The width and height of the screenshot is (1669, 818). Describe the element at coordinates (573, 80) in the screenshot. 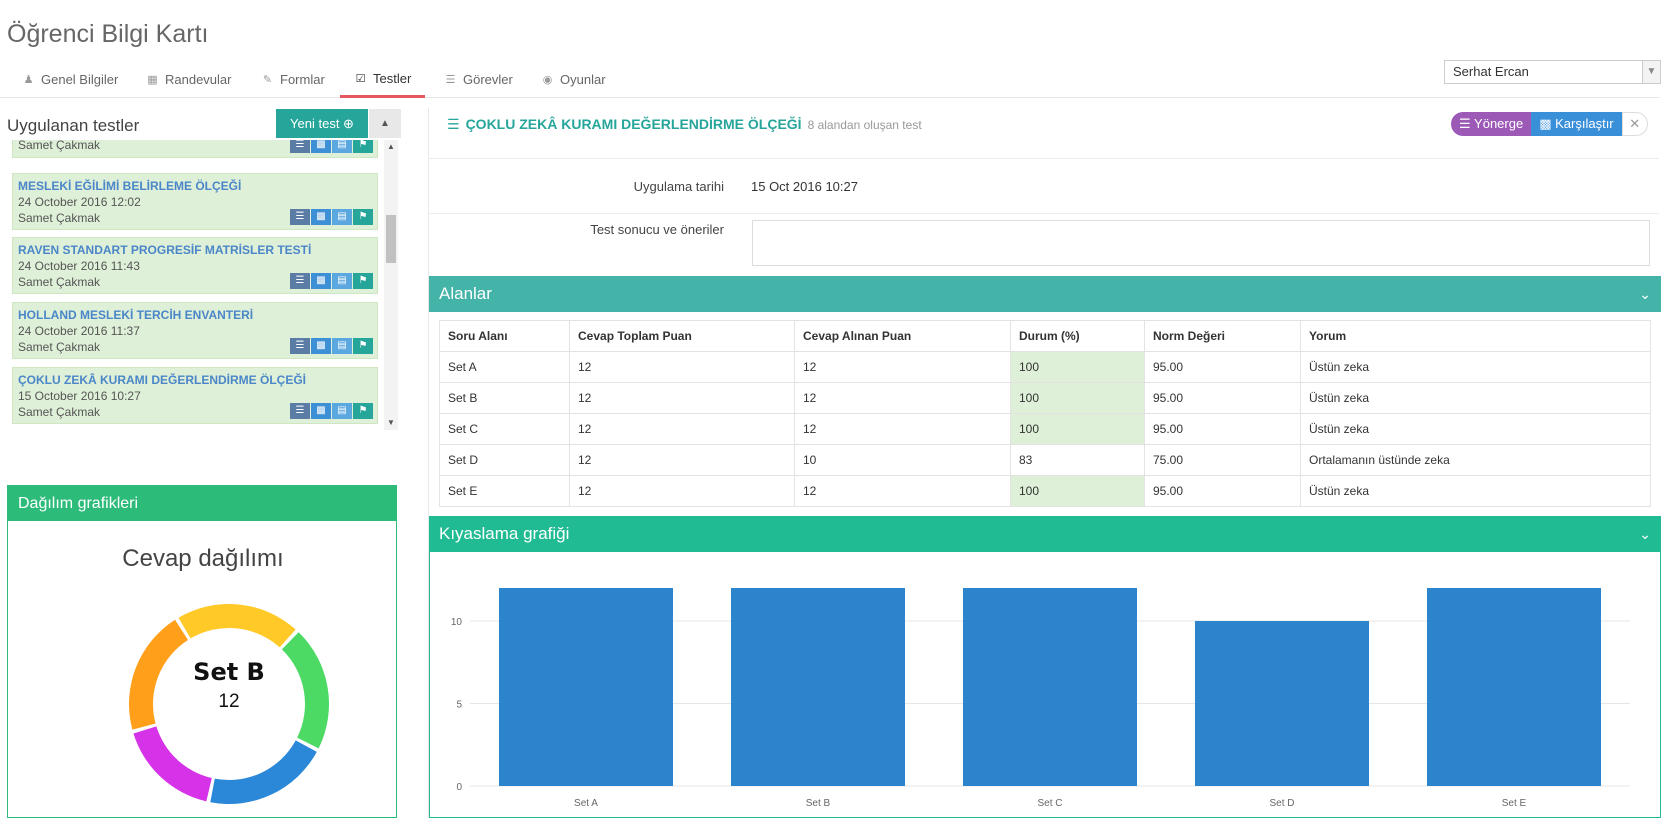

I see `tab-oyunlar: ◉ Oyunlar` at that location.